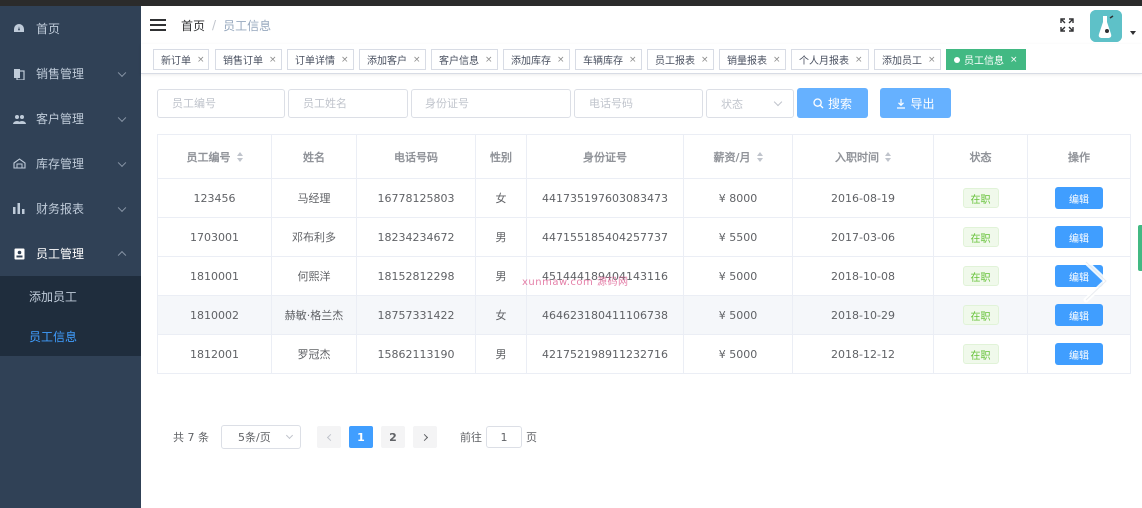 The height and width of the screenshot is (508, 1142). What do you see at coordinates (501, 156) in the screenshot?
I see `column-header-gender: 性别` at bounding box center [501, 156].